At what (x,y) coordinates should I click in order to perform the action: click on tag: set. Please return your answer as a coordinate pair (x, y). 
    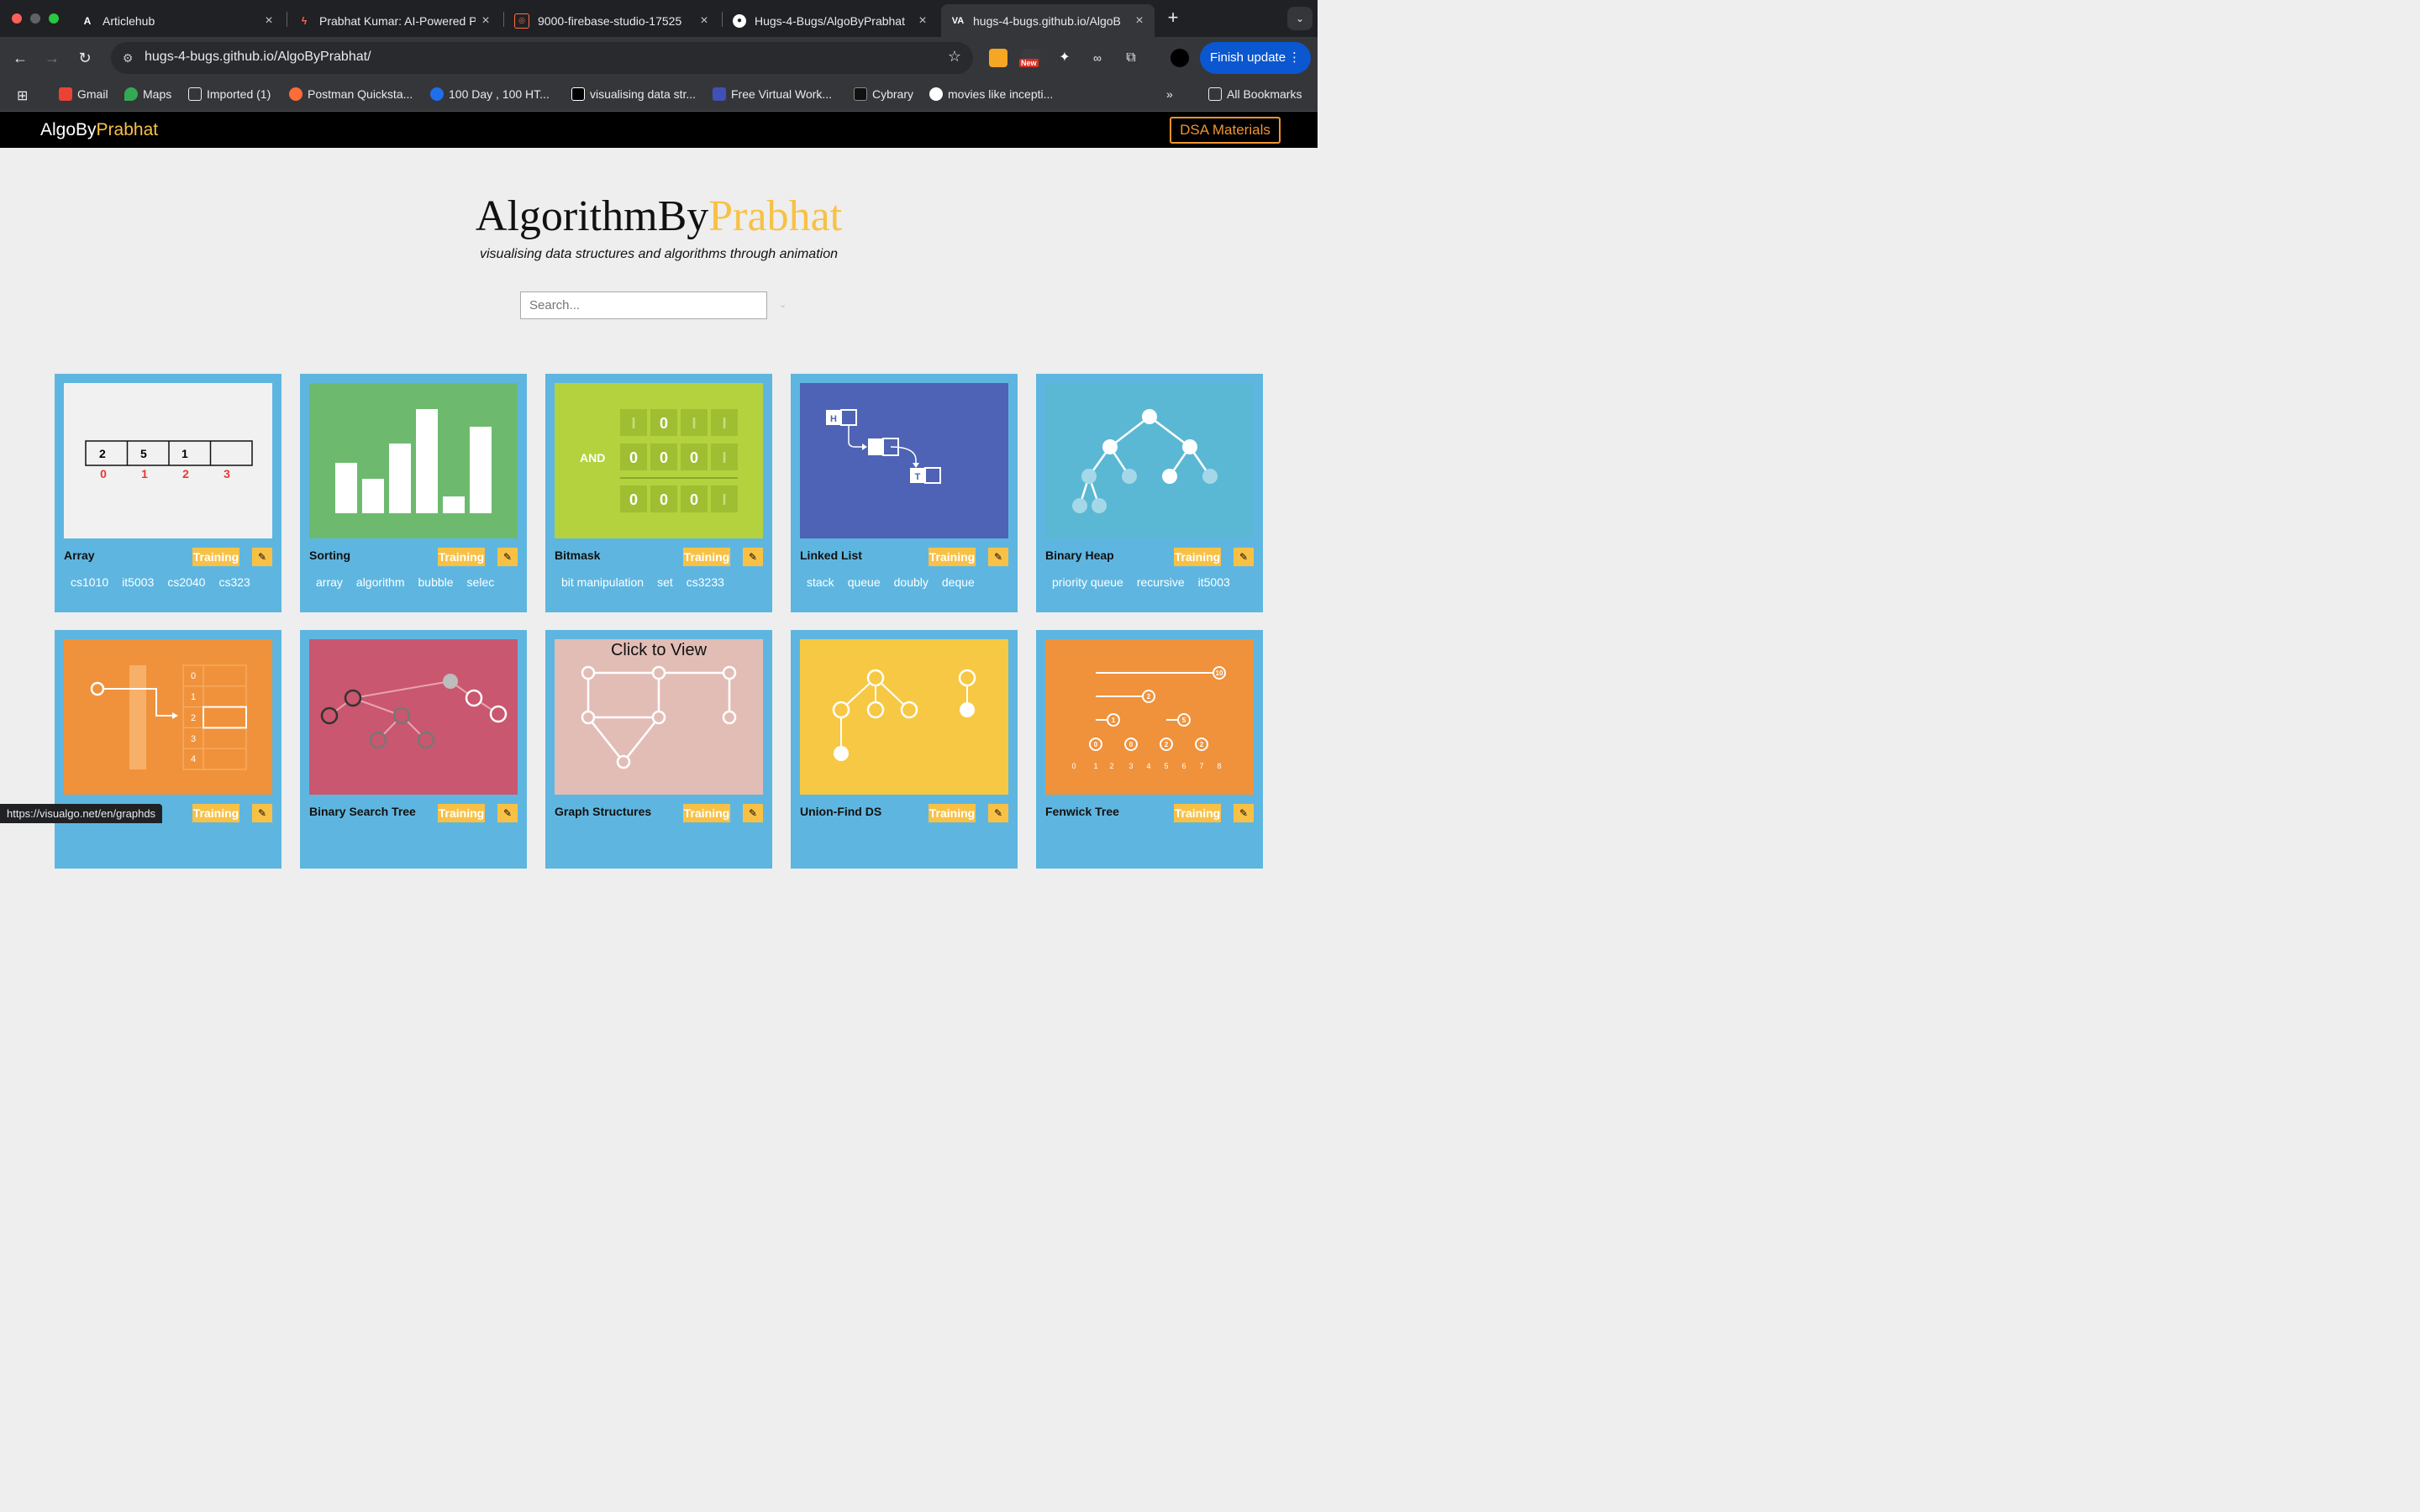
    Looking at the image, I should click on (665, 582).